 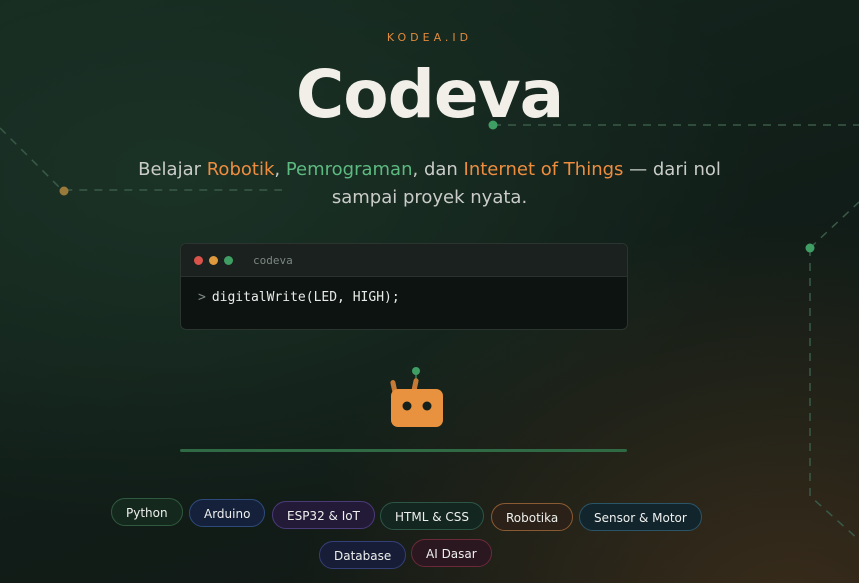 What do you see at coordinates (202, 297) in the screenshot?
I see `terminal-prompt: >` at bounding box center [202, 297].